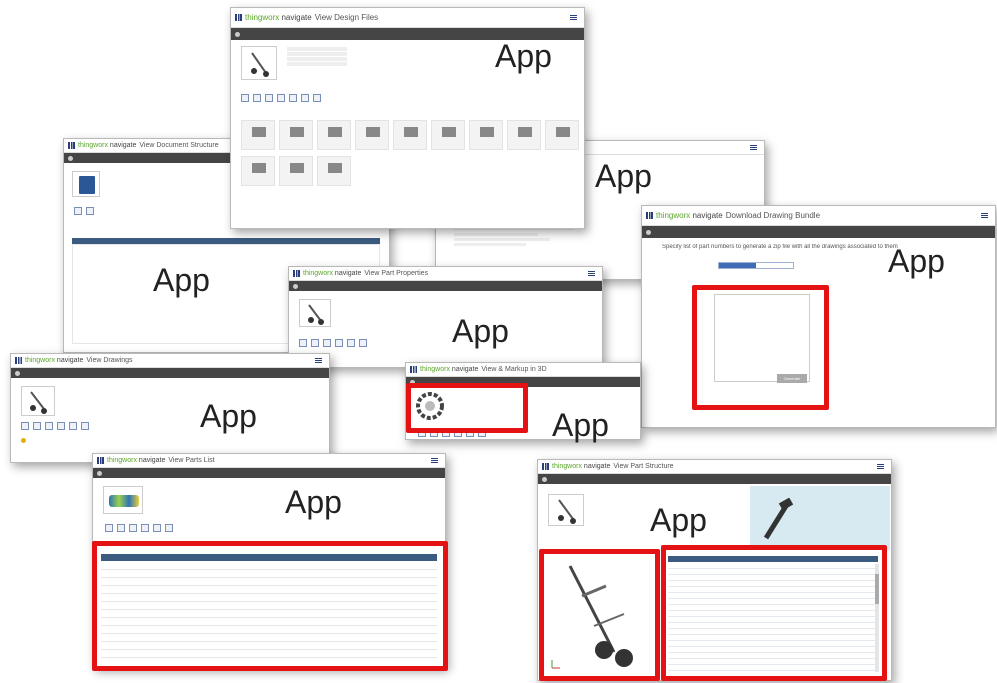  I want to click on window-title: Download Drawing Bundle, so click(773, 215).